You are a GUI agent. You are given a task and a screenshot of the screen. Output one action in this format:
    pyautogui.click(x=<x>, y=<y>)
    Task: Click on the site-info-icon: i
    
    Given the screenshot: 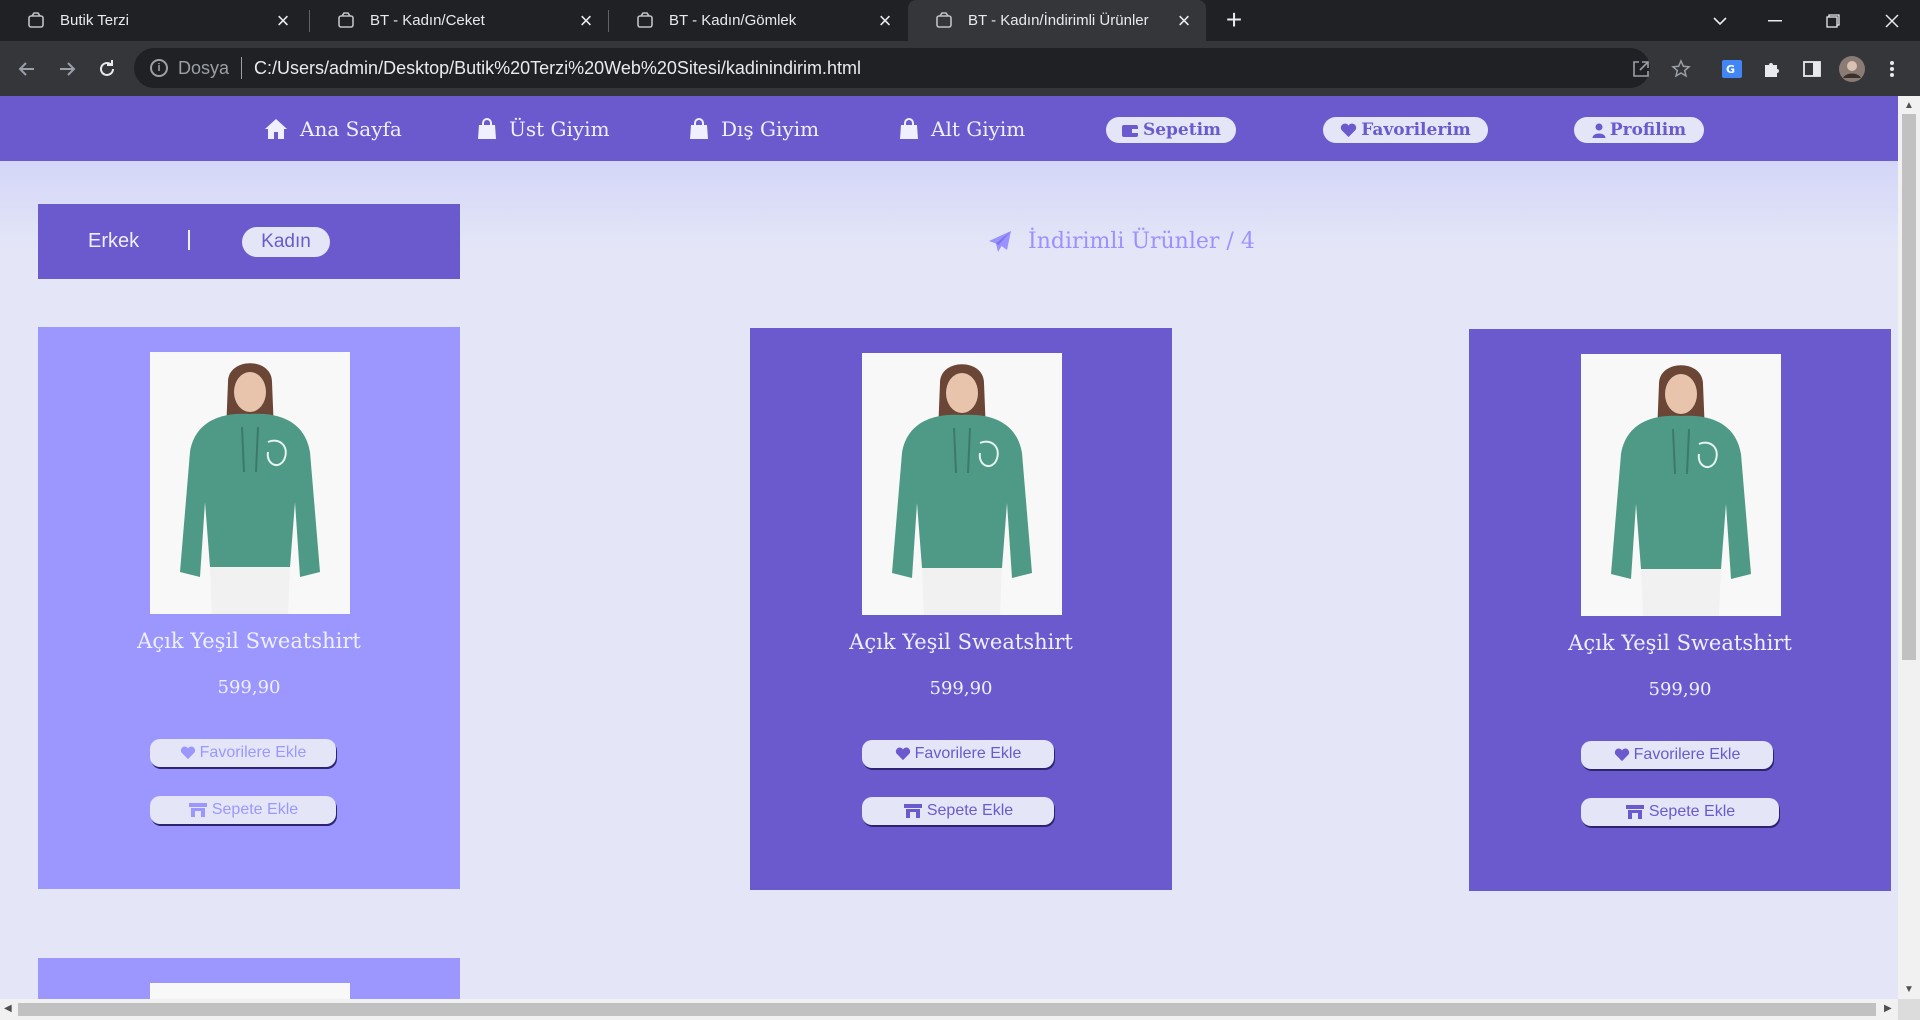 What is the action you would take?
    pyautogui.click(x=159, y=68)
    